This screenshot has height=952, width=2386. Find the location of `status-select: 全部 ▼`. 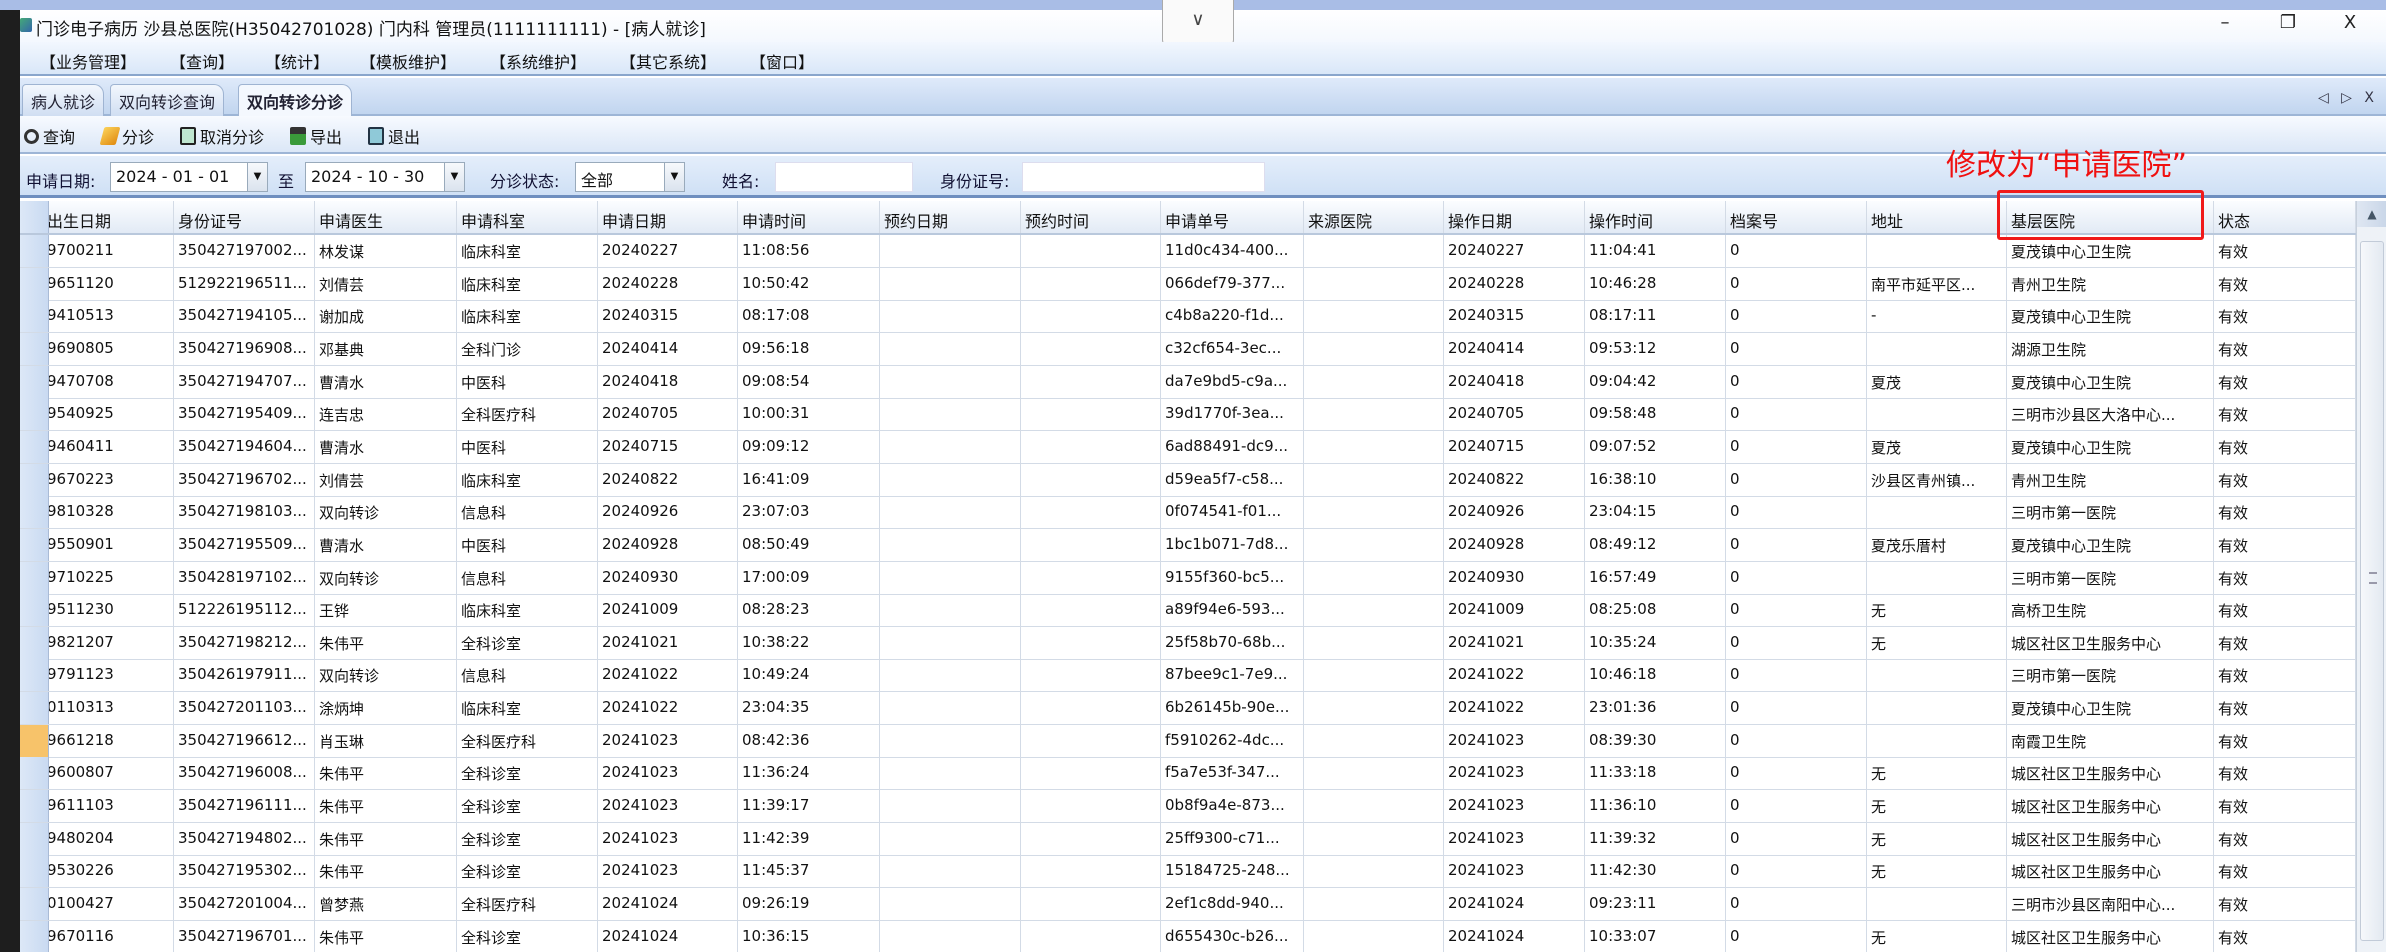

status-select: 全部 ▼ is located at coordinates (630, 177).